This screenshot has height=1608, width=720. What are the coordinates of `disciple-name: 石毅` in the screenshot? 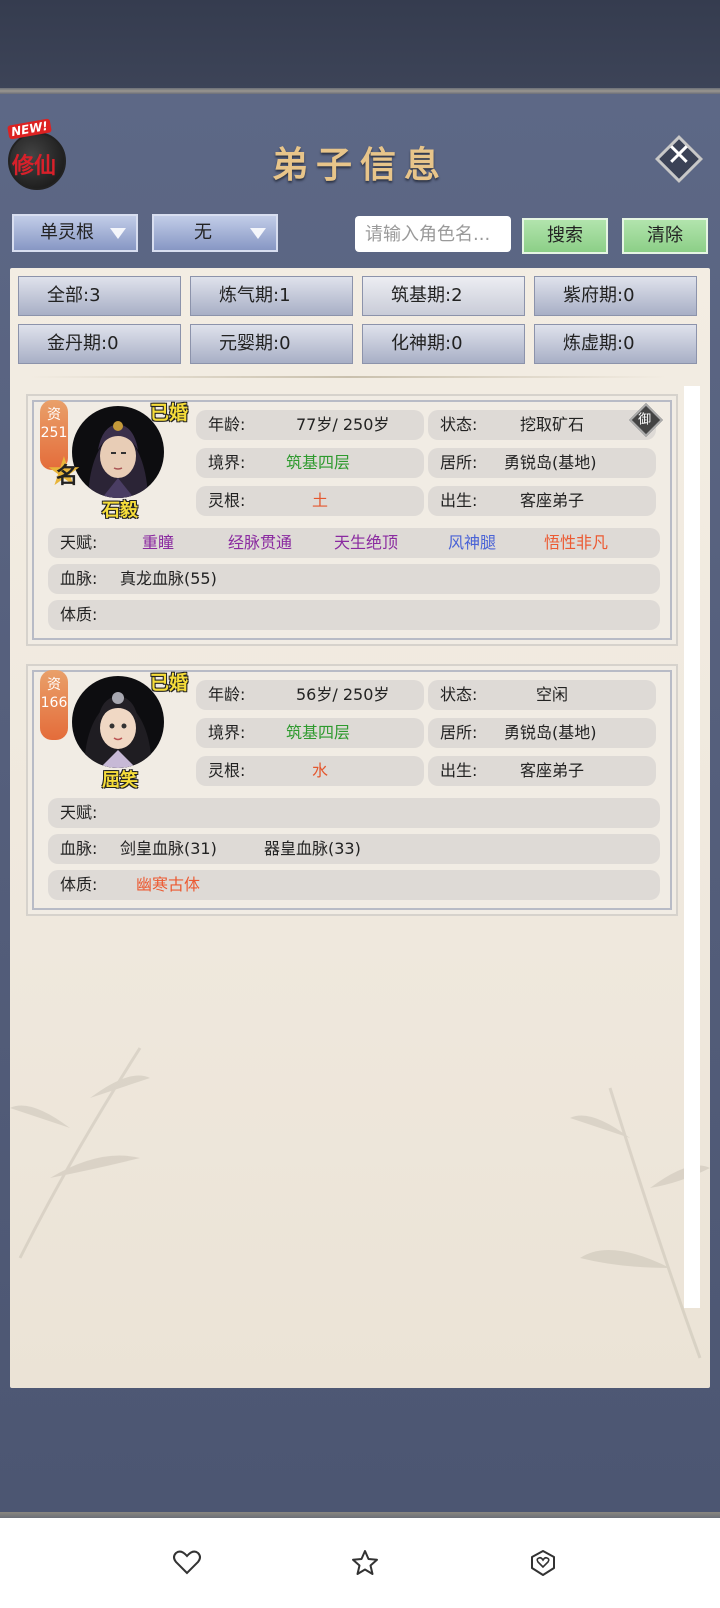 It's located at (120, 510).